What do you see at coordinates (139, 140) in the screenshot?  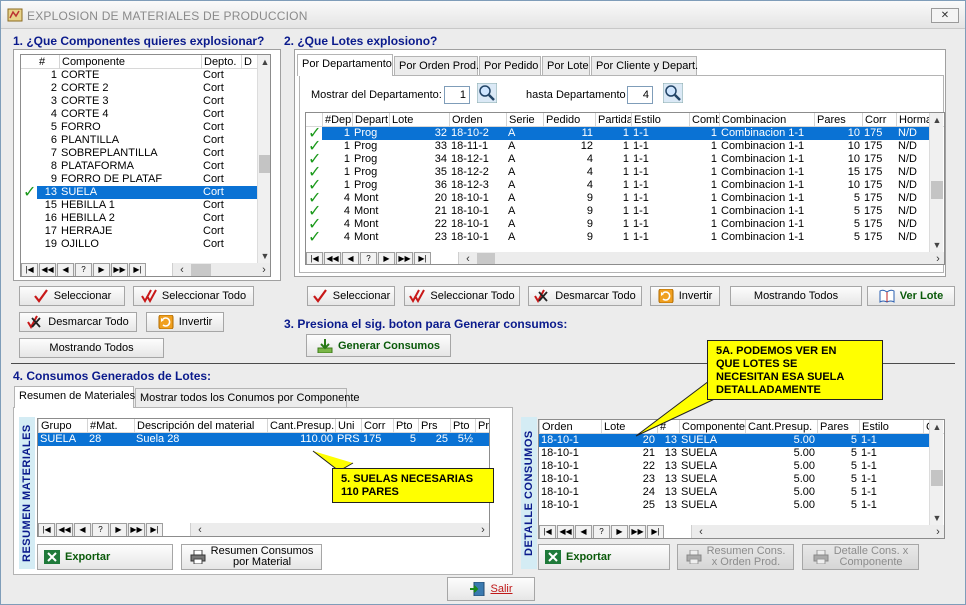 I see `components-row: 6 PLANTILLA Cort` at bounding box center [139, 140].